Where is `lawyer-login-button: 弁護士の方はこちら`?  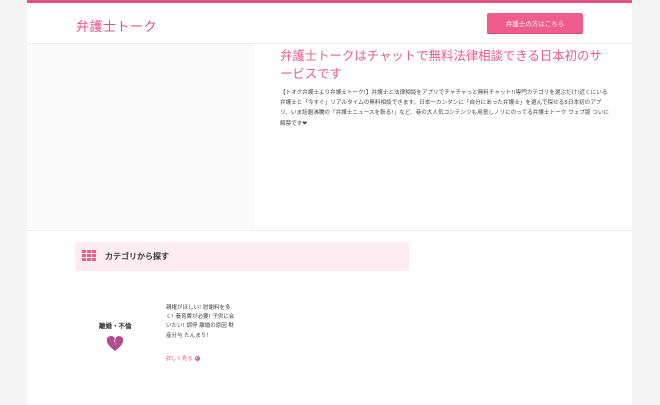 lawyer-login-button: 弁護士の方はこちら is located at coordinates (535, 23).